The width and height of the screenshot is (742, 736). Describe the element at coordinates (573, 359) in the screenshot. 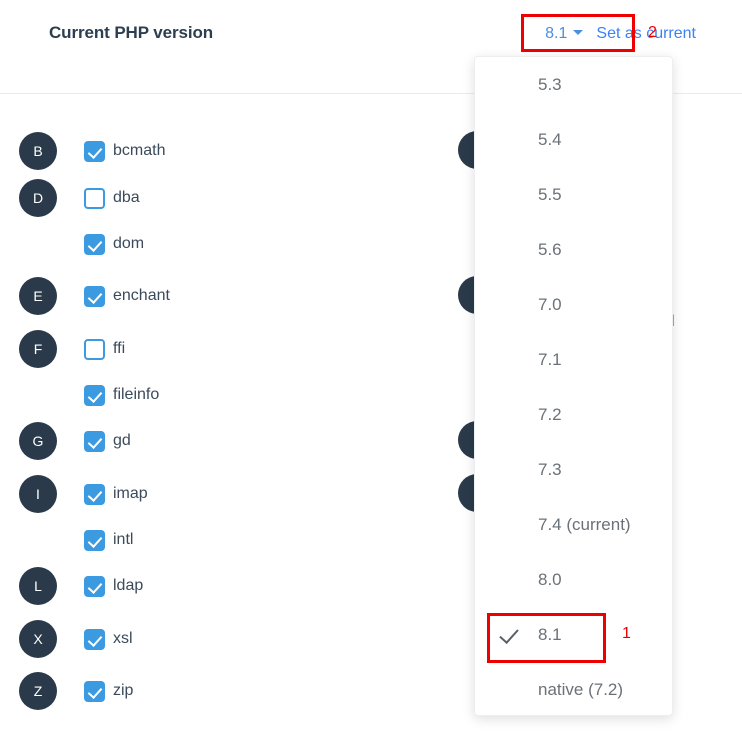

I see `dropdown-item-7-1: 7.1` at that location.